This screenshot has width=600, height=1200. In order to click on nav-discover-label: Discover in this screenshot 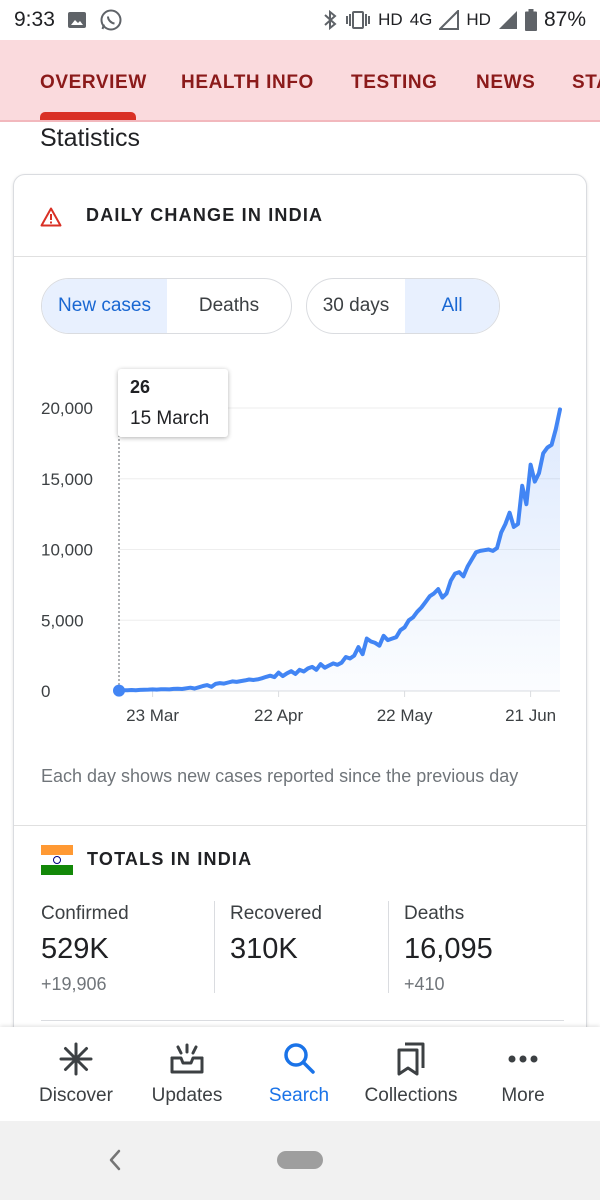, I will do `click(76, 1095)`.